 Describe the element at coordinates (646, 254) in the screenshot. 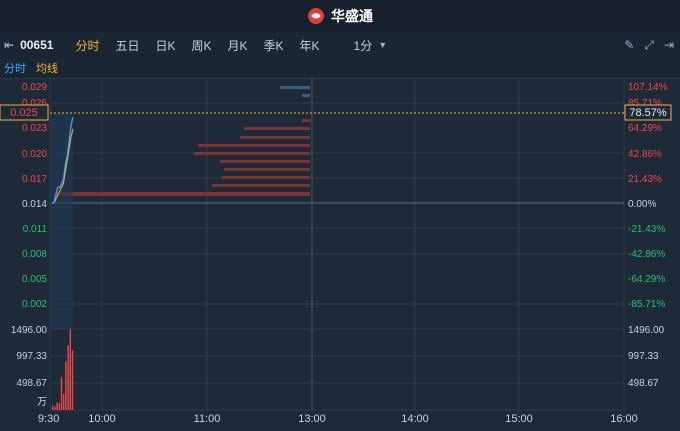

I see `pct-label: -42.86%` at that location.